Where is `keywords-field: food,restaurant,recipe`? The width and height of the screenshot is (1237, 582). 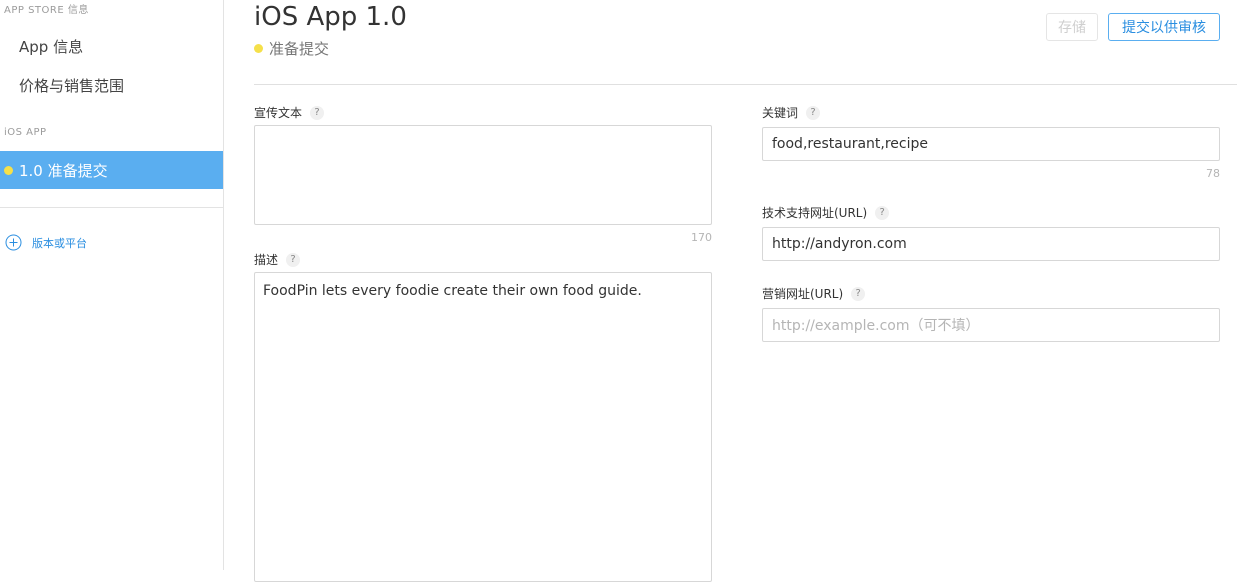 keywords-field: food,restaurant,recipe is located at coordinates (991, 144).